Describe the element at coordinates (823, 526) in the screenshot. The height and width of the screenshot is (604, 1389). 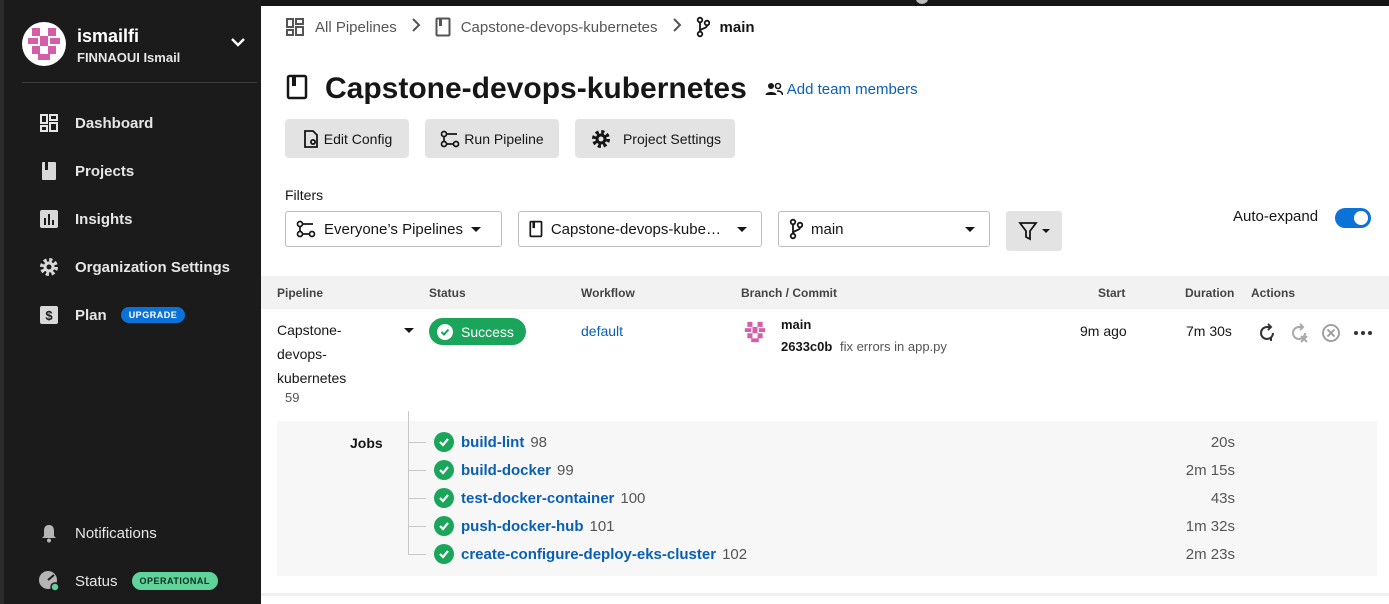
I see `job-row: push-docker-hub 101 1m 32s` at that location.